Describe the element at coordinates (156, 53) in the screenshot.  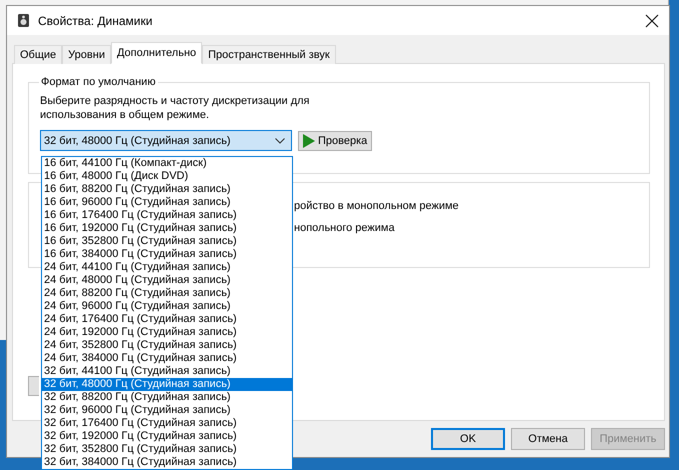
I see `tab: Дополнительно` at that location.